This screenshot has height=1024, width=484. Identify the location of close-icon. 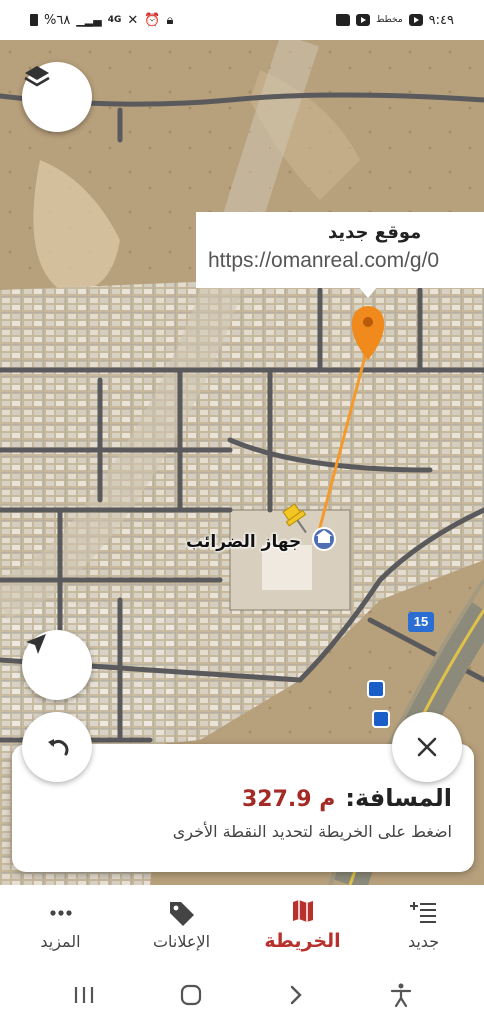
(427, 747).